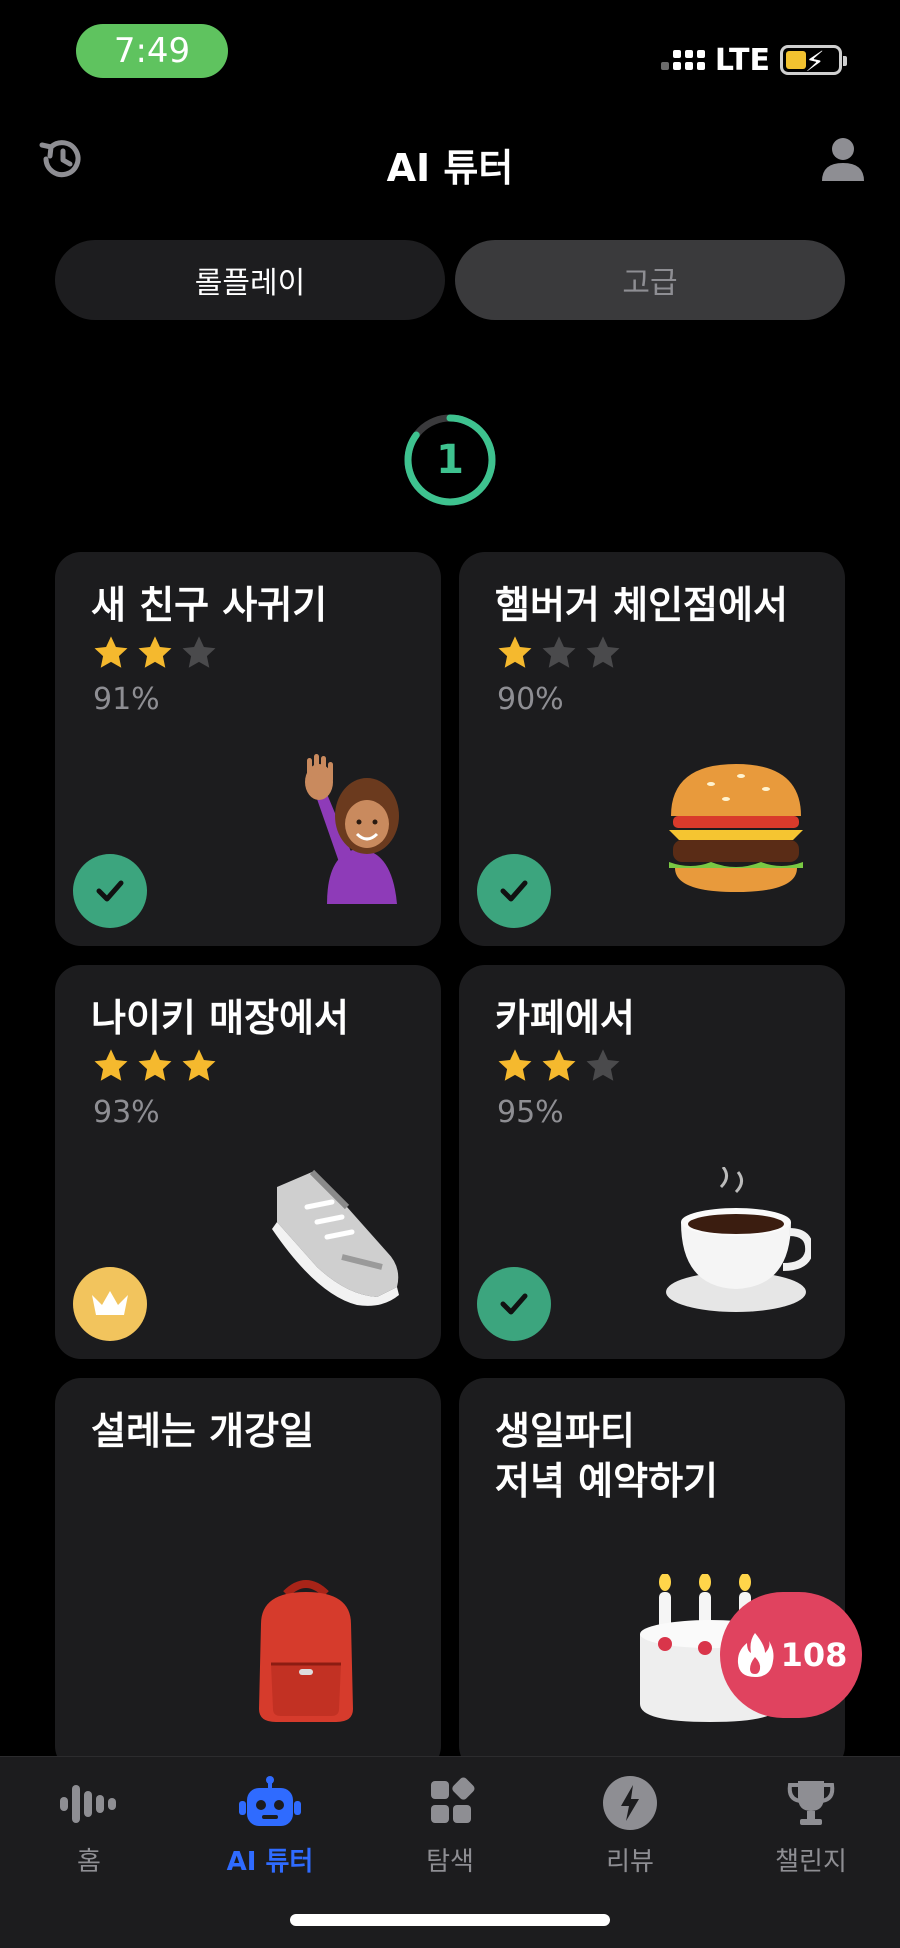 Image resolution: width=900 pixels, height=1948 pixels. I want to click on scenario-card-nike-store: 나이키 매장에서 93%, so click(248, 1162).